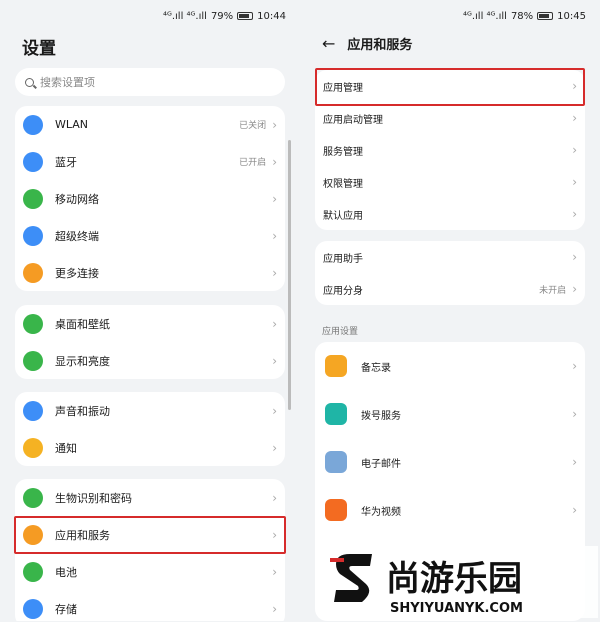 The width and height of the screenshot is (600, 622). I want to click on page-title: 设置, so click(39, 49).